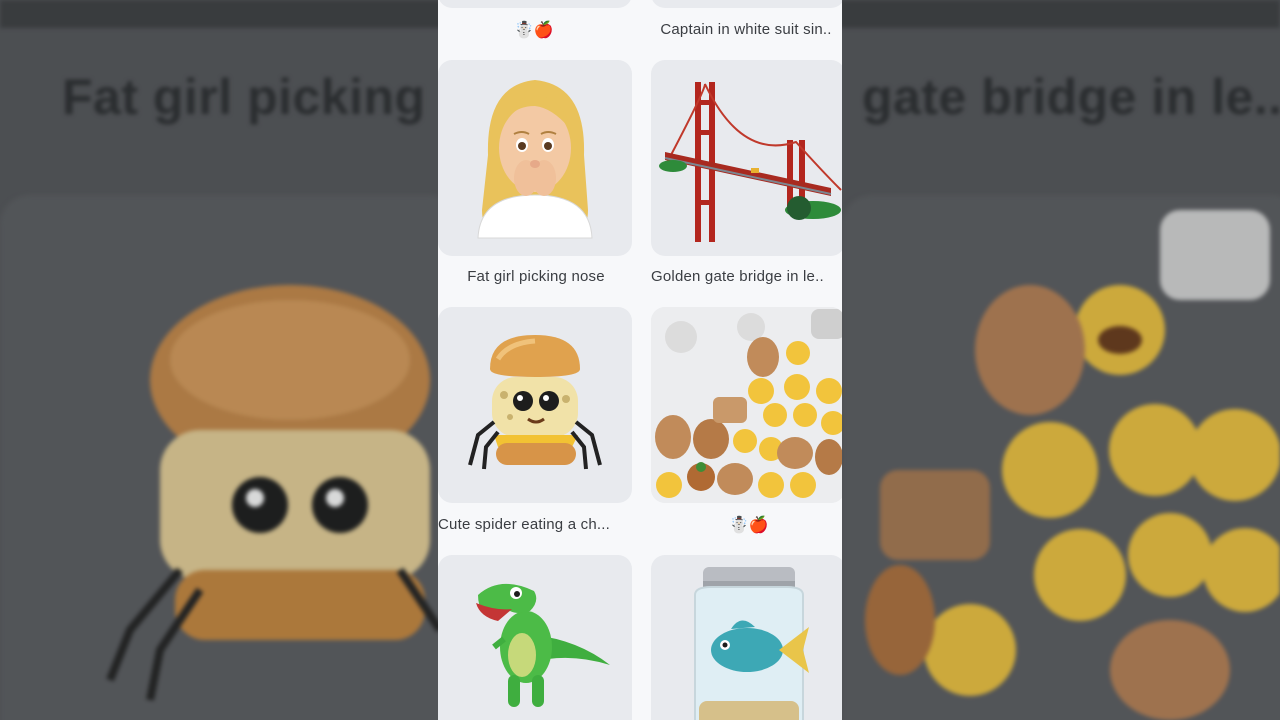 The height and width of the screenshot is (720, 1280). What do you see at coordinates (746, 4) in the screenshot?
I see `tile-captain-white-suit` at bounding box center [746, 4].